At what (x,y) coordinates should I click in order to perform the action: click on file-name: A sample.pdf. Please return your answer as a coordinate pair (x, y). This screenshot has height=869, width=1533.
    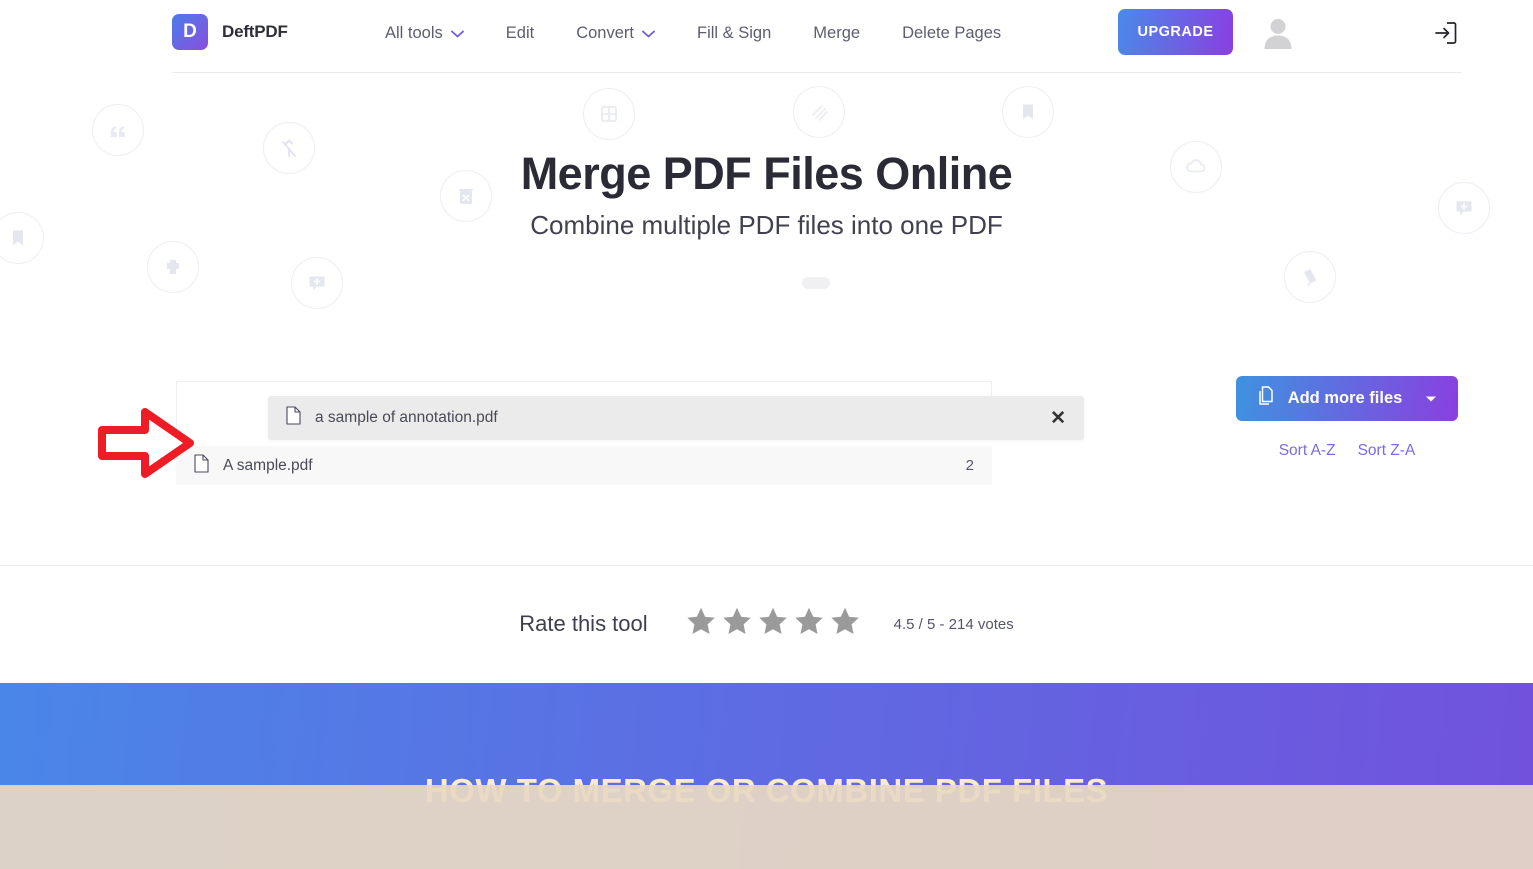
    Looking at the image, I should click on (268, 465).